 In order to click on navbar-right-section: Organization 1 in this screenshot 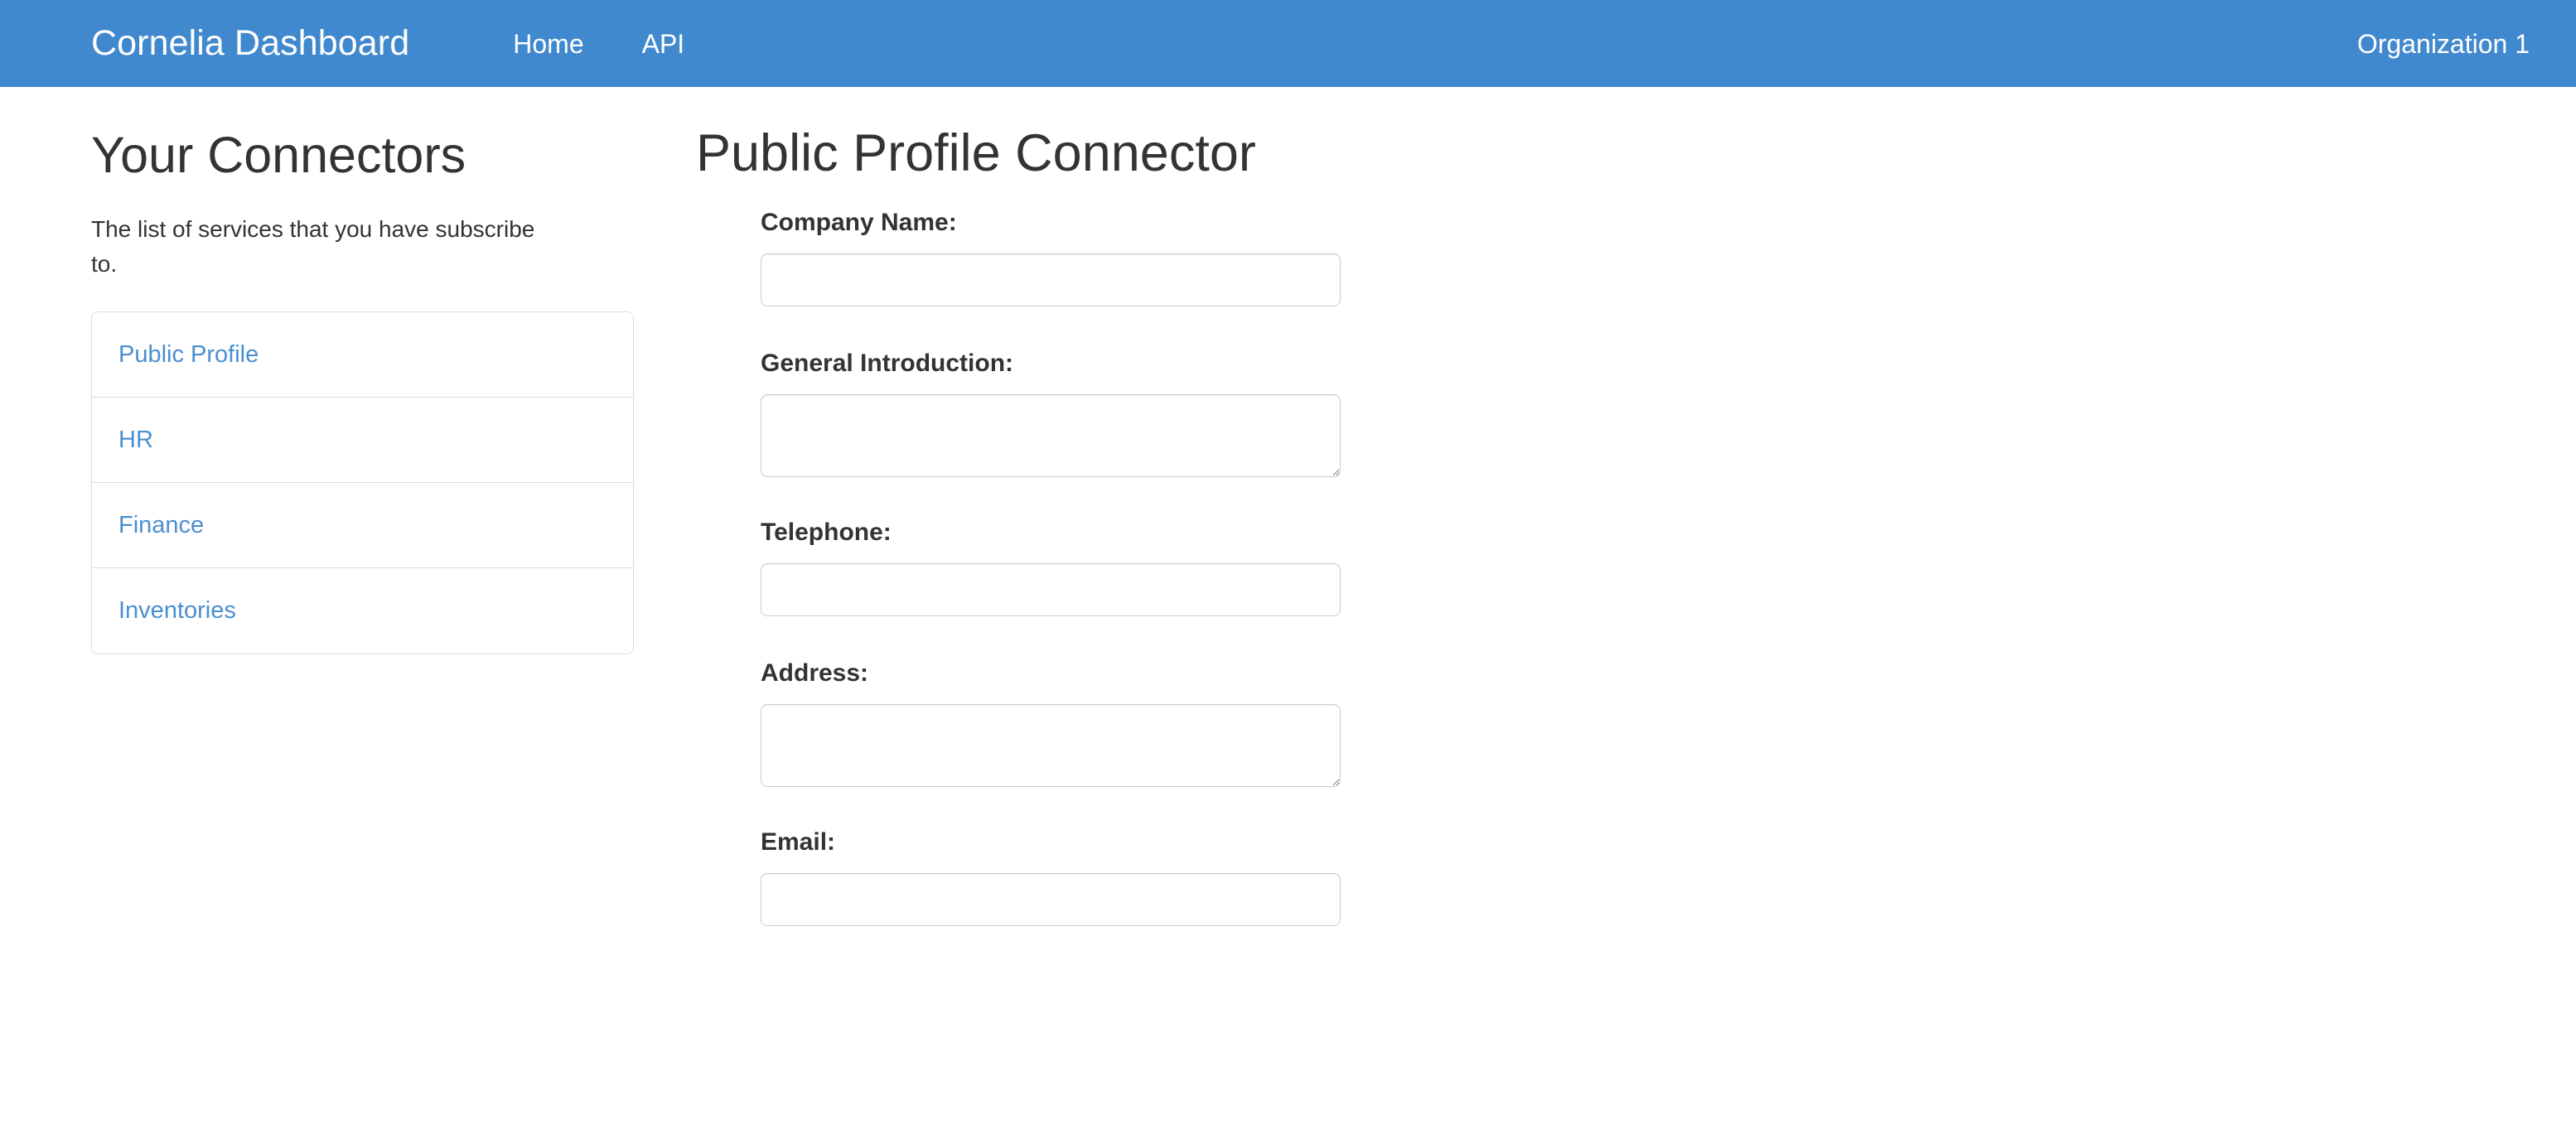, I will do `click(2443, 44)`.